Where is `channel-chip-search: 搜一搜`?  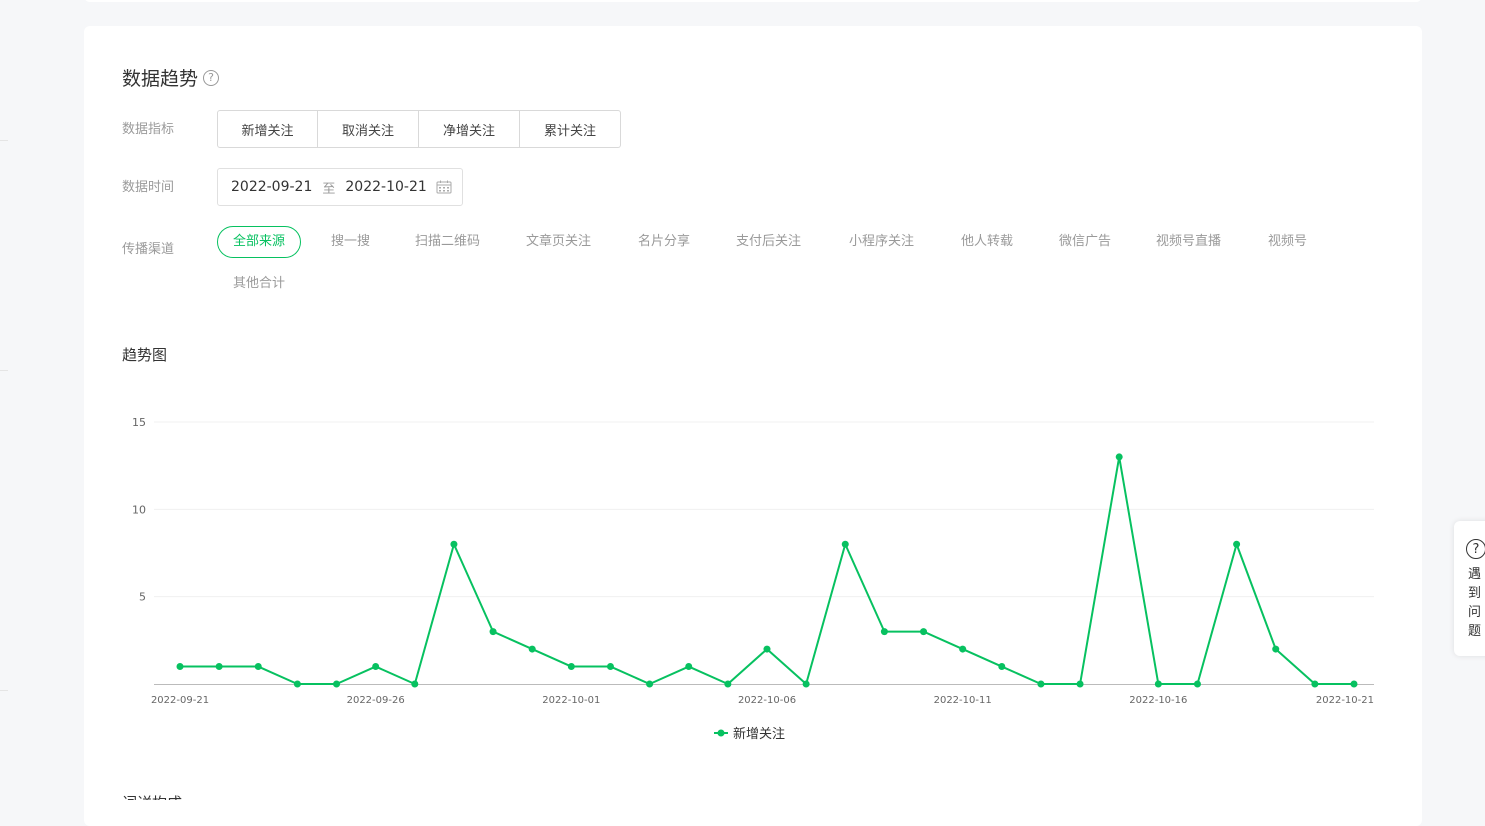 channel-chip-search: 搜一搜 is located at coordinates (350, 242).